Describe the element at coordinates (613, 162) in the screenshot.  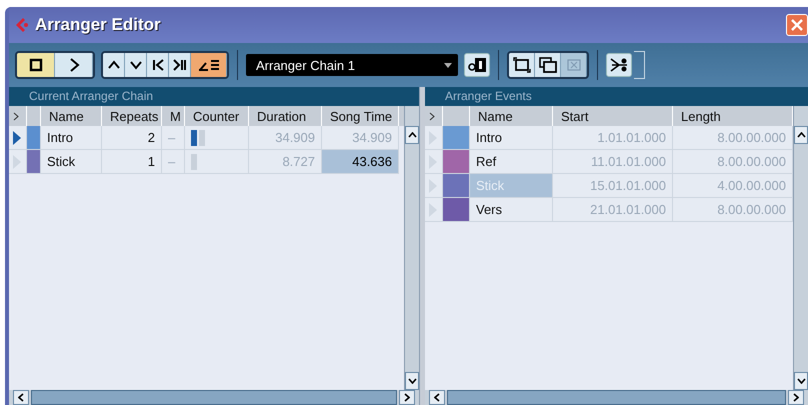
I see `table-cell: 11.01.01.000` at that location.